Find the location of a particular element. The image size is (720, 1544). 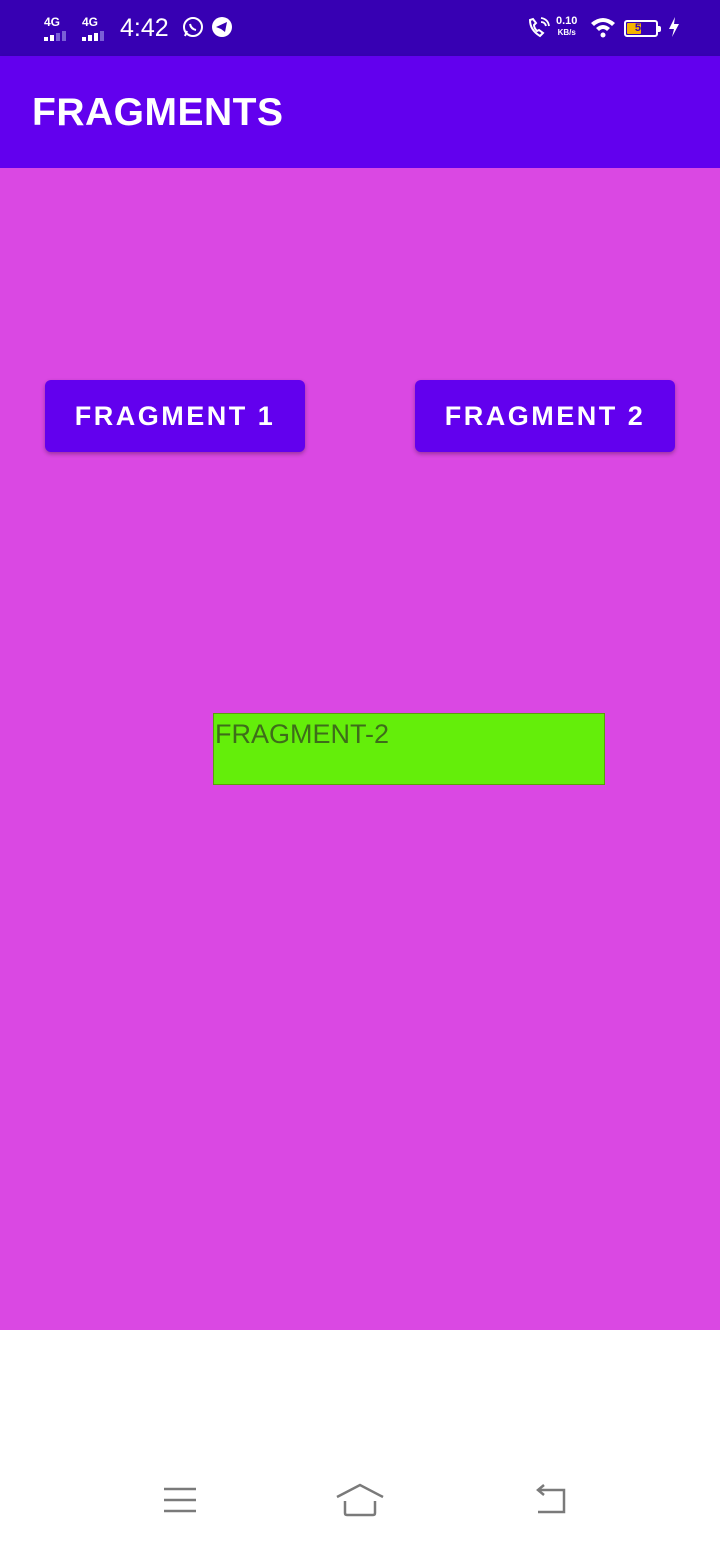

charging-icon is located at coordinates (674, 29).